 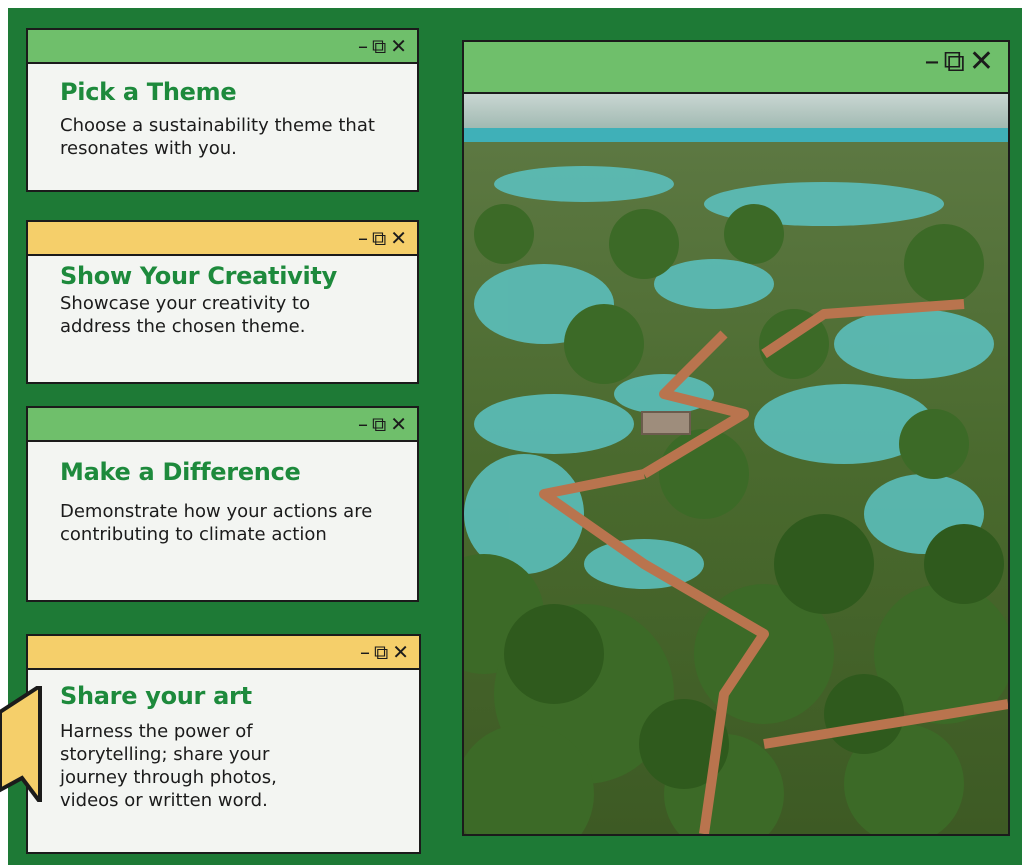 What do you see at coordinates (21, 744) in the screenshot?
I see `flag-icon` at bounding box center [21, 744].